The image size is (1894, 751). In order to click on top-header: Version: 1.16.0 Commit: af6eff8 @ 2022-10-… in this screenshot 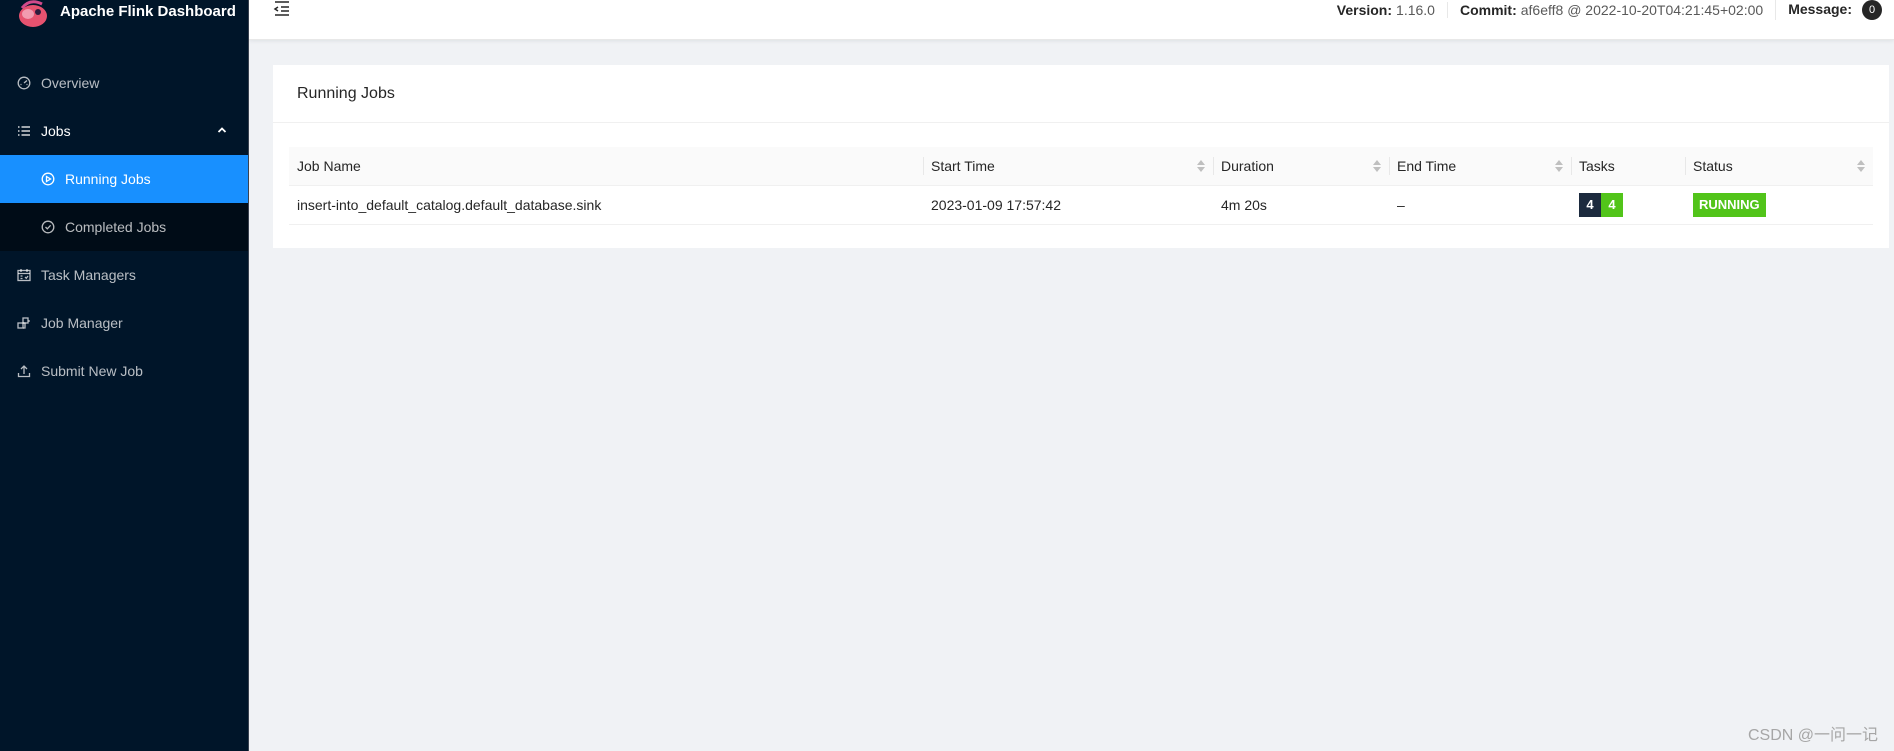, I will do `click(1071, 20)`.